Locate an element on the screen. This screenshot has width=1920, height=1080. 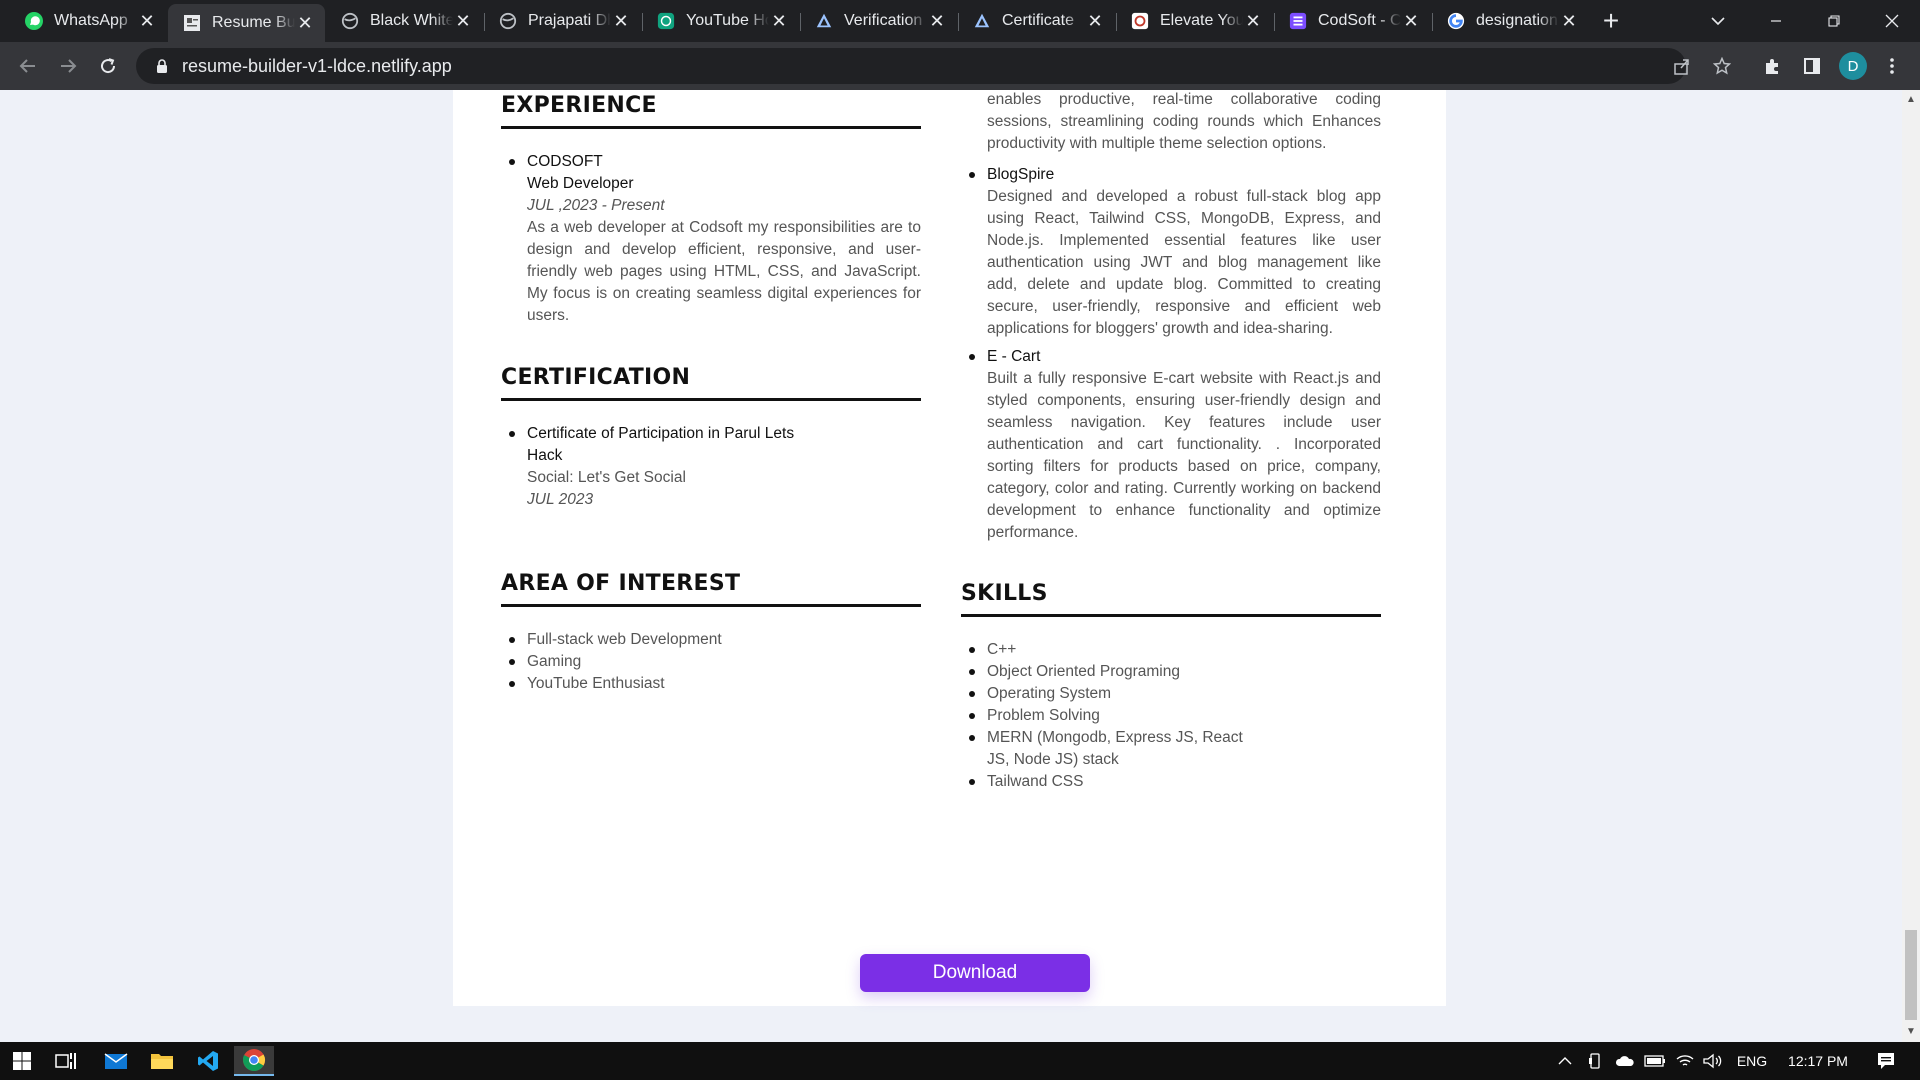
kebab-menu-icon is located at coordinates (1892, 66).